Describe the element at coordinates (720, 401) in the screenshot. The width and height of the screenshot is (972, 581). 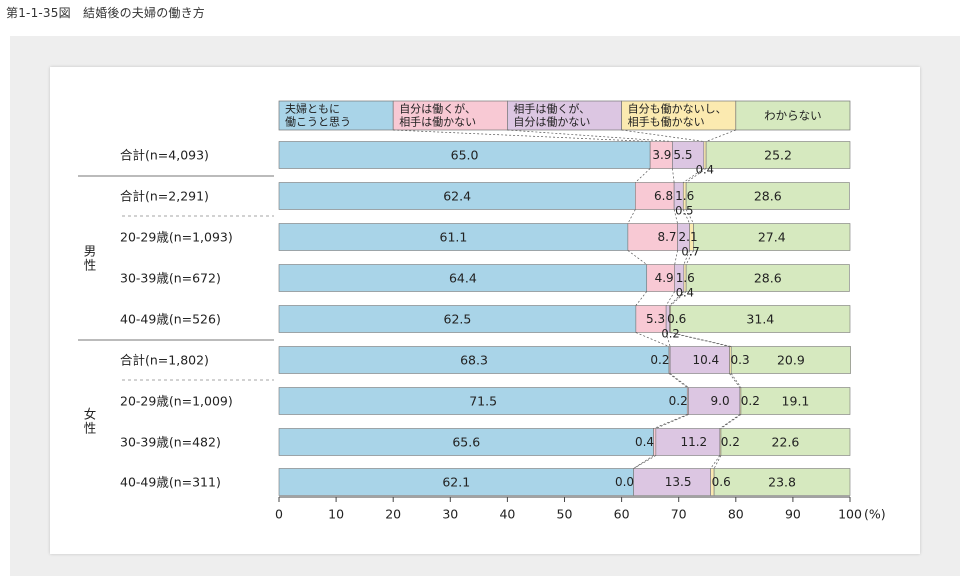
I see `data-label: 9.0` at that location.